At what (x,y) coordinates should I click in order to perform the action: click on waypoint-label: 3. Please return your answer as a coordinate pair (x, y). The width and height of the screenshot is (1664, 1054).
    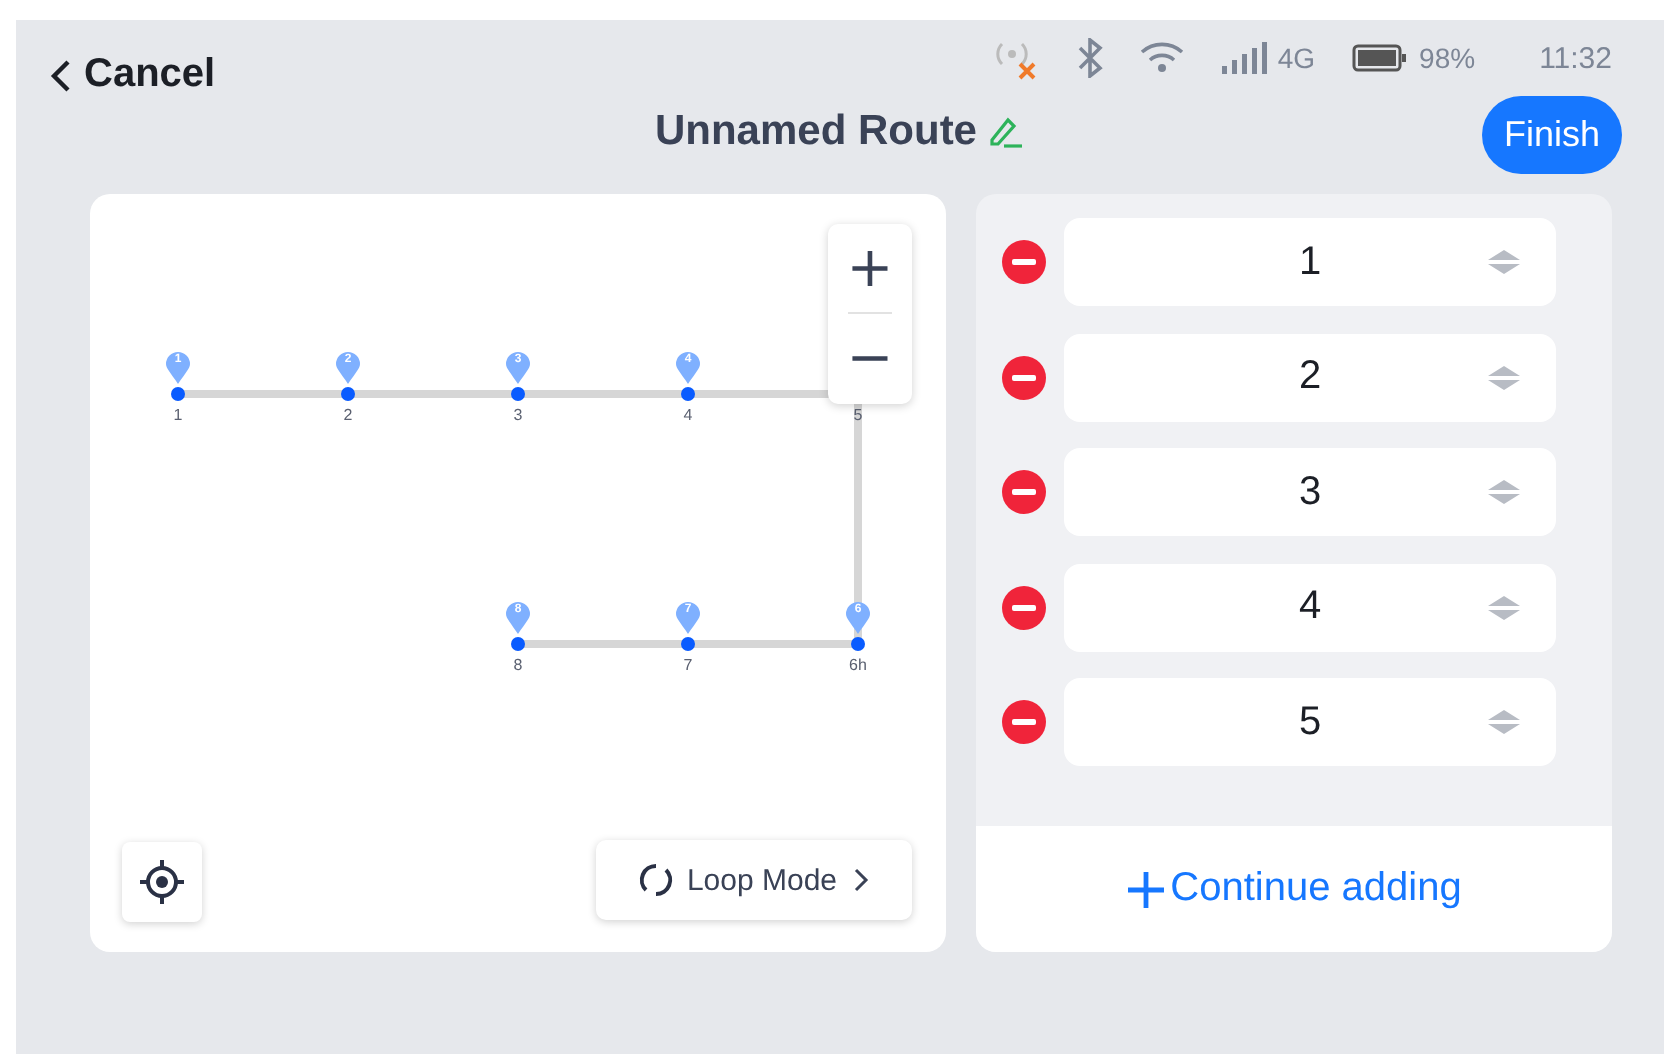
    Looking at the image, I should click on (518, 415).